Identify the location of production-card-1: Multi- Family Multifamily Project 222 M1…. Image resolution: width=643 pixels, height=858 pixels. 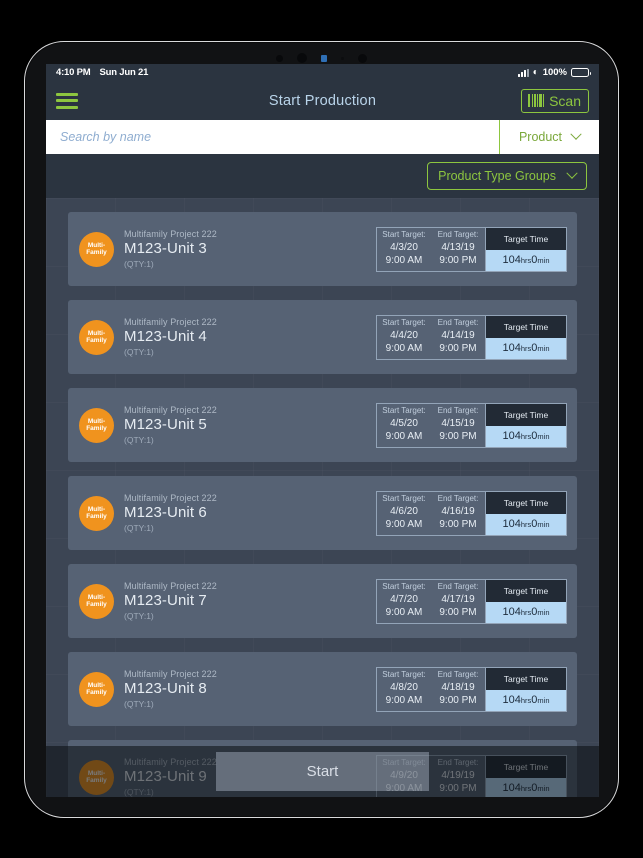
(322, 249).